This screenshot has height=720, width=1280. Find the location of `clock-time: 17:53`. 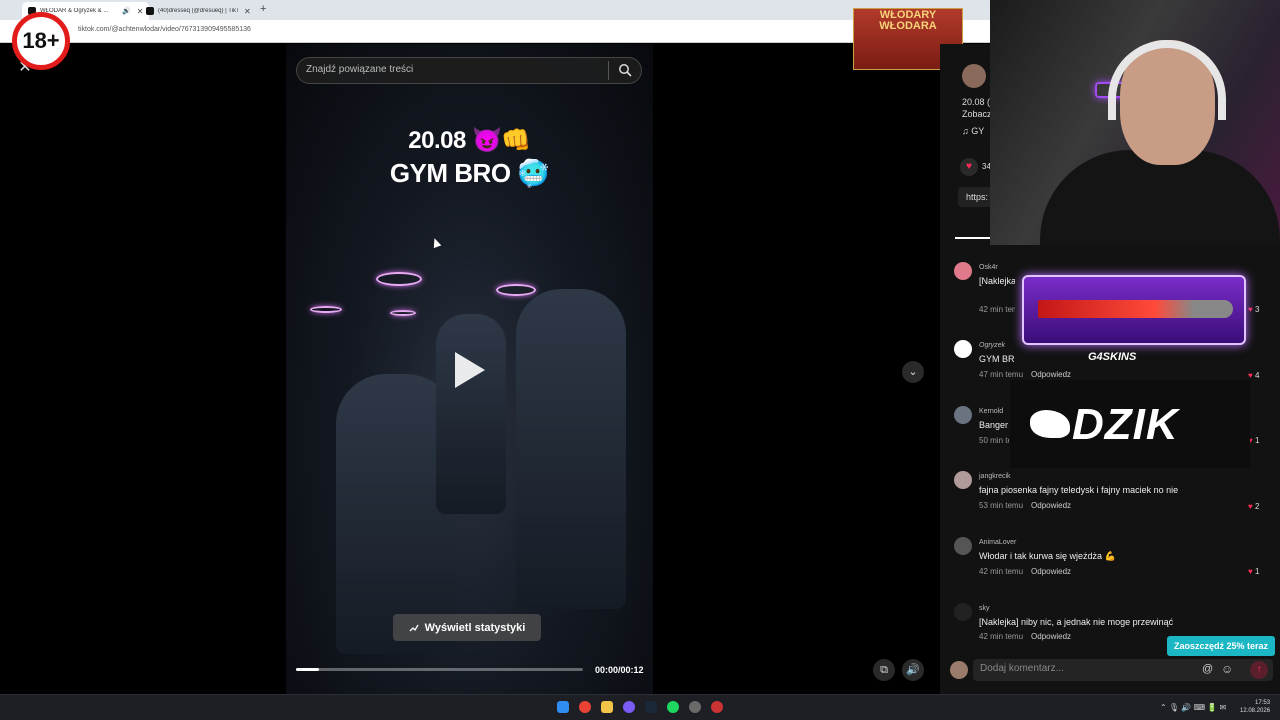

clock-time: 17:53 is located at coordinates (1263, 703).